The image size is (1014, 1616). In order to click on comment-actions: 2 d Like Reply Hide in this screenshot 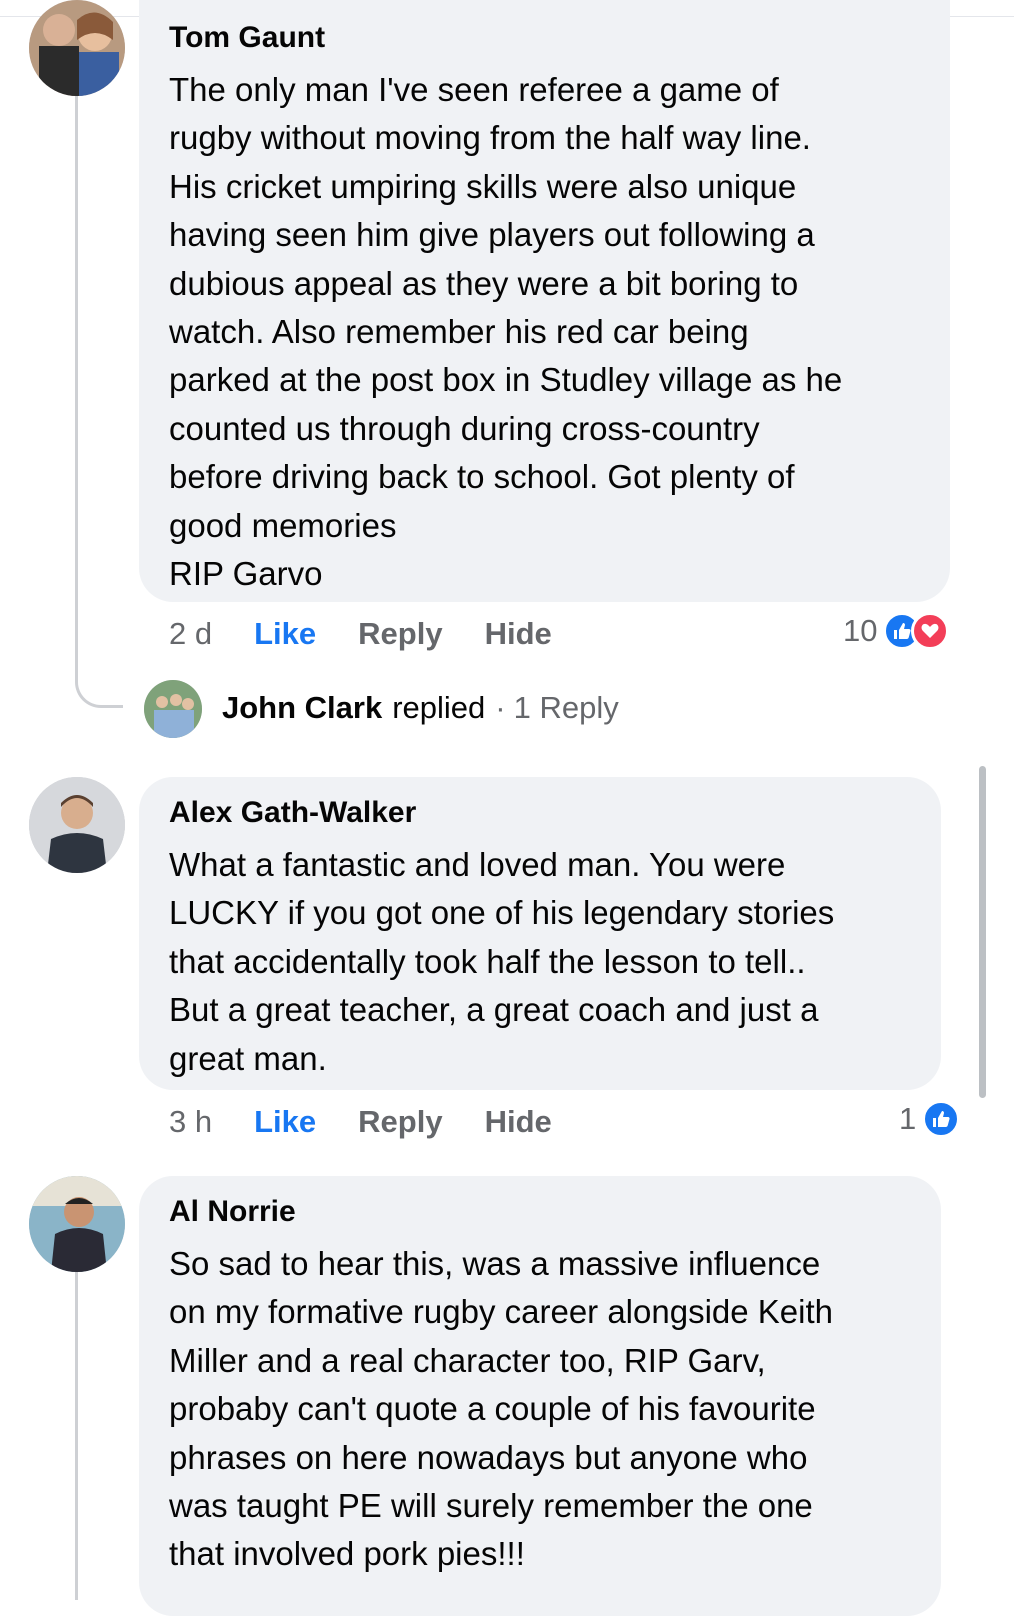, I will do `click(381, 634)`.